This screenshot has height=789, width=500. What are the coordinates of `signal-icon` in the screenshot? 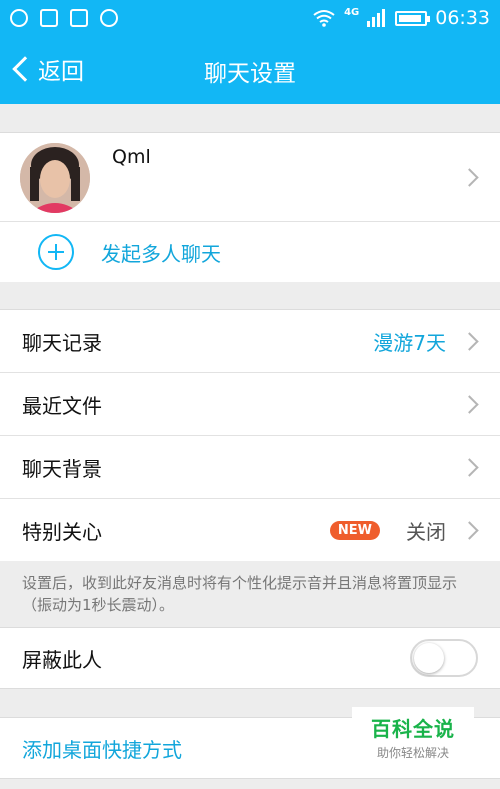 It's located at (376, 18).